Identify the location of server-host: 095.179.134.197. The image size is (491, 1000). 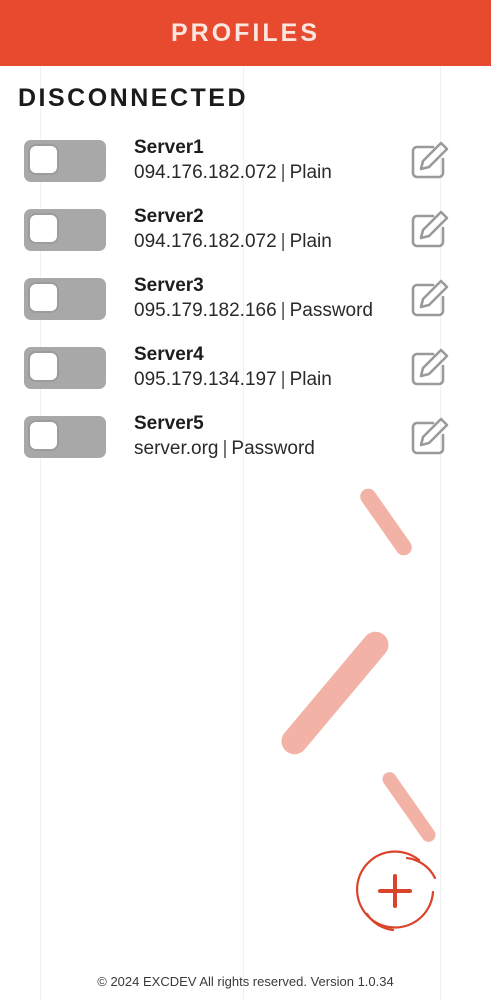
(205, 379).